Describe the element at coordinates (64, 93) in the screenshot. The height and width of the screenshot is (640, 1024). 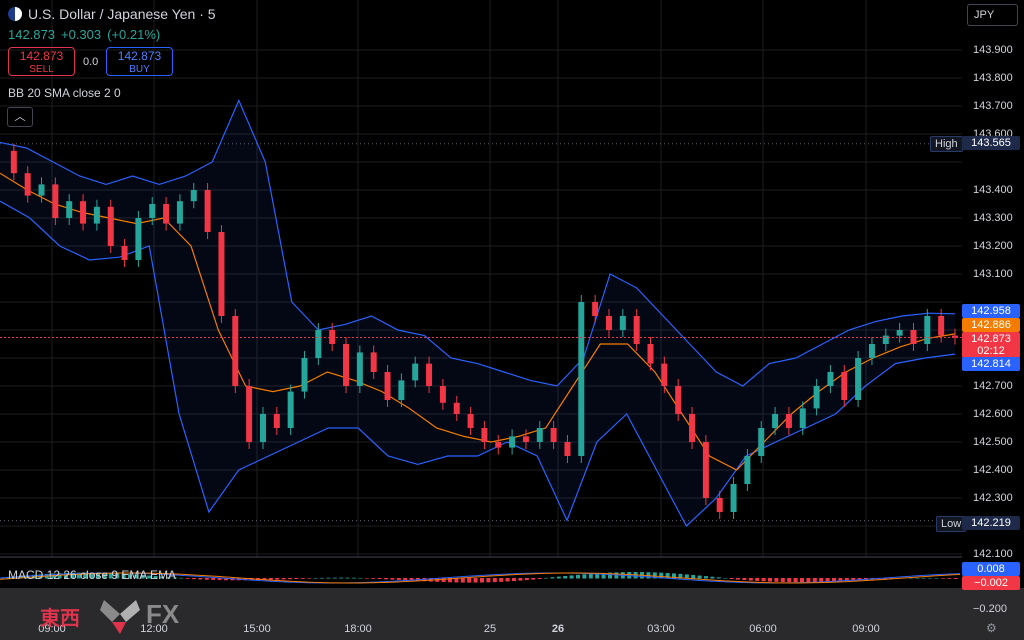
I see `bollinger-legend: BB 20 SMA close 2 0` at that location.